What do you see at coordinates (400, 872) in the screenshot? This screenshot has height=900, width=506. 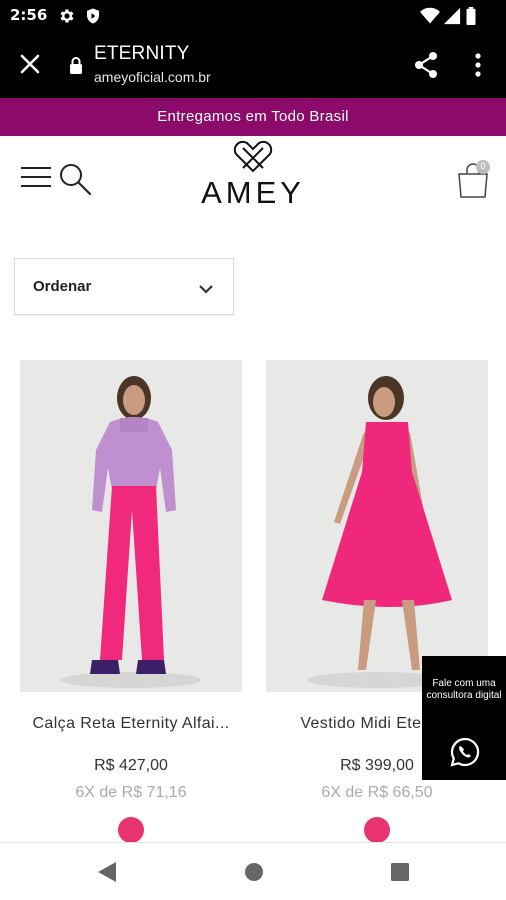 I see `recents-icon` at bounding box center [400, 872].